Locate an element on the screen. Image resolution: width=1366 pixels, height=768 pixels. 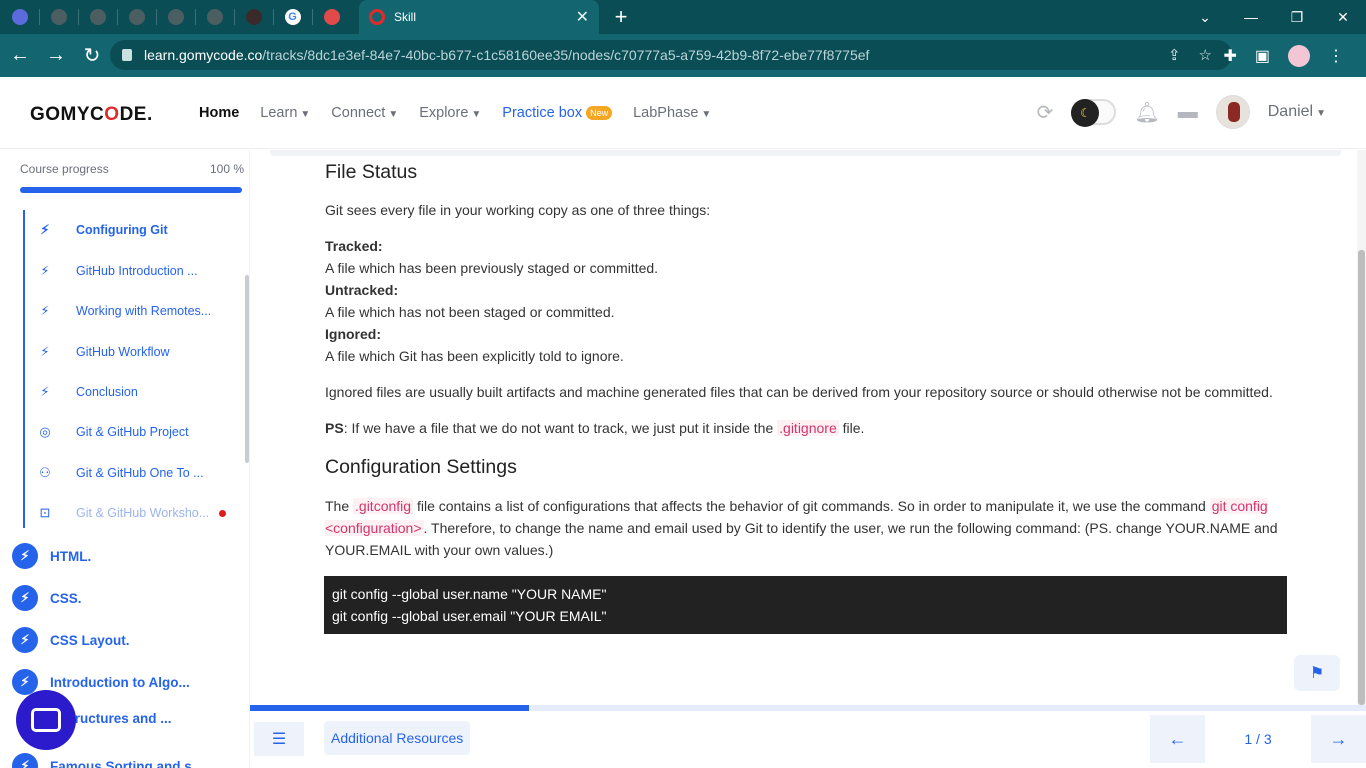
people-icon: ⚇ is located at coordinates (45, 472).